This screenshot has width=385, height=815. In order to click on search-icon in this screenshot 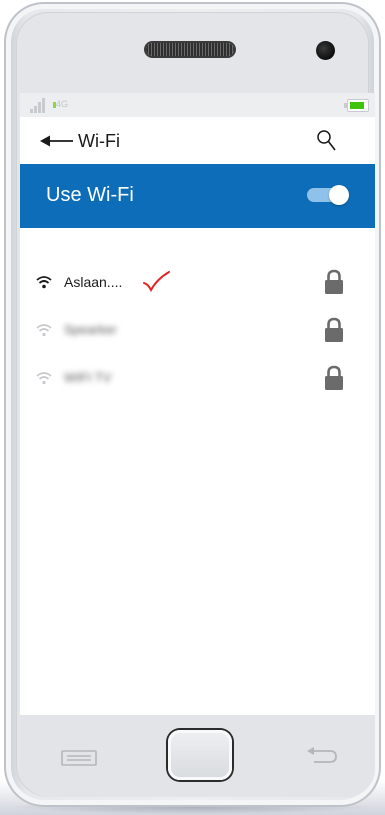, I will do `click(327, 141)`.